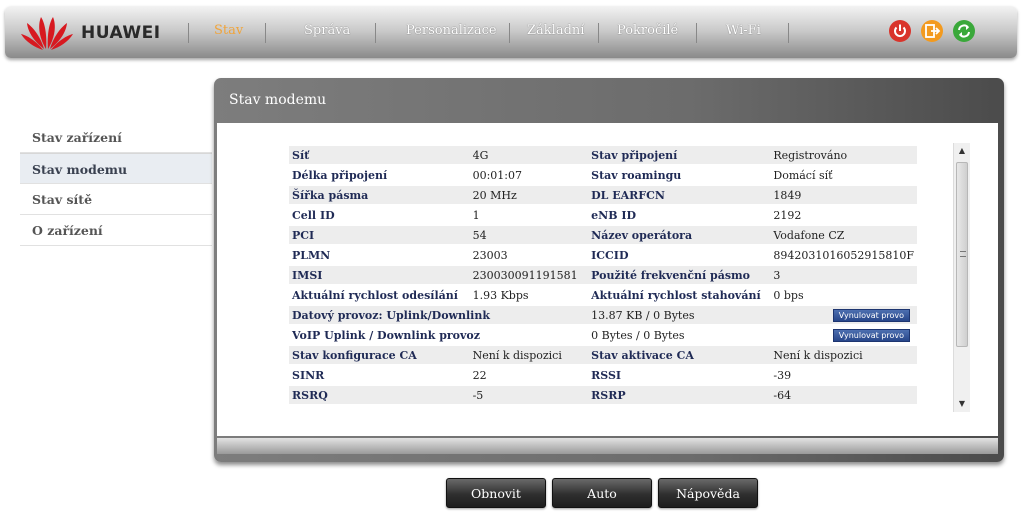 Image resolution: width=1024 pixels, height=512 pixels. I want to click on scroll-down-arrow-icon: ▼, so click(962, 404).